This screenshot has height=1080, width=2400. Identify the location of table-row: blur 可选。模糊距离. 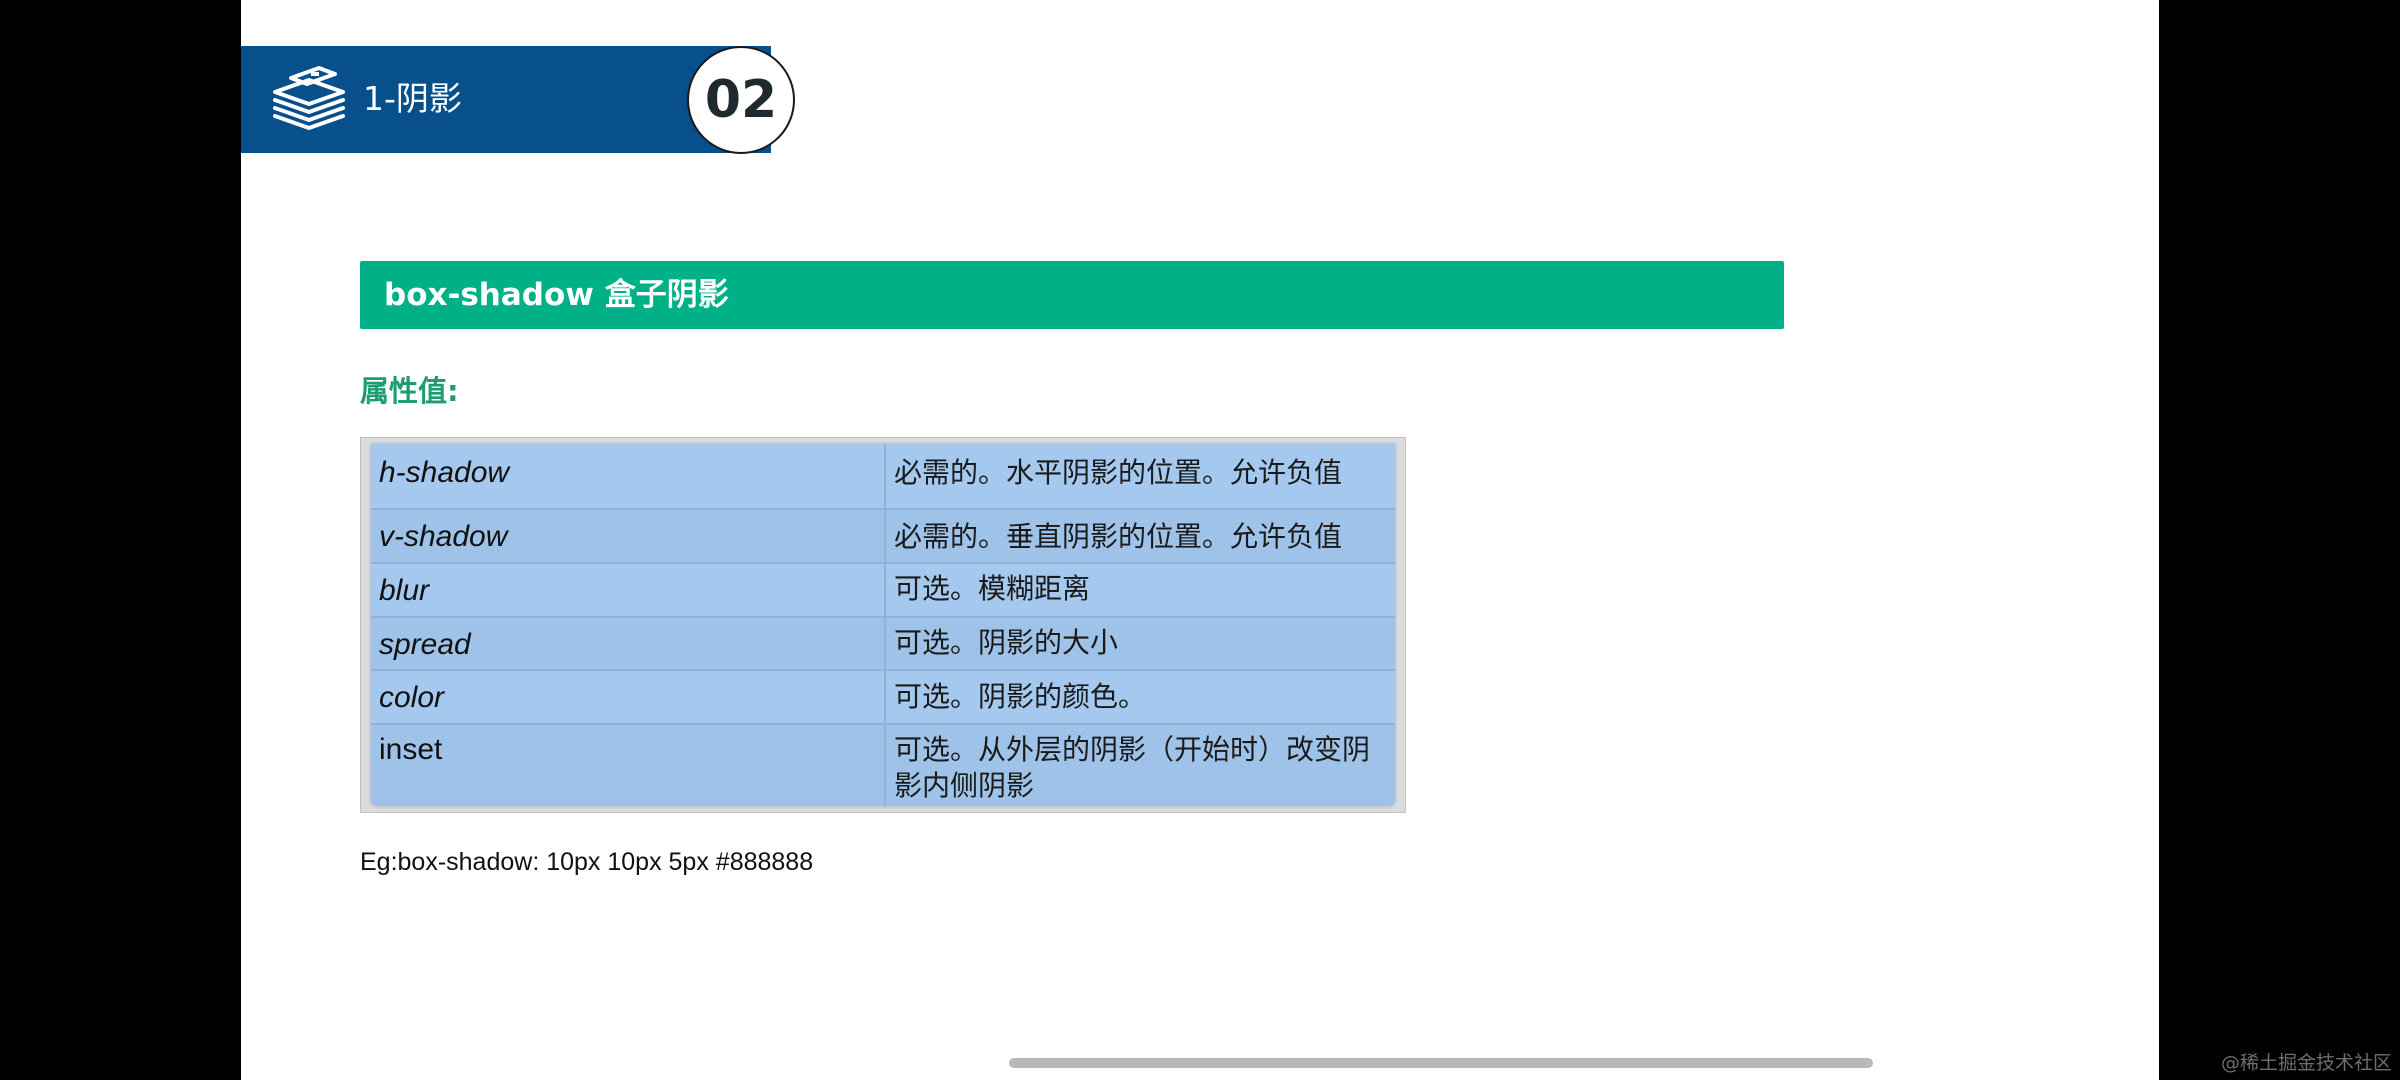
(883, 591).